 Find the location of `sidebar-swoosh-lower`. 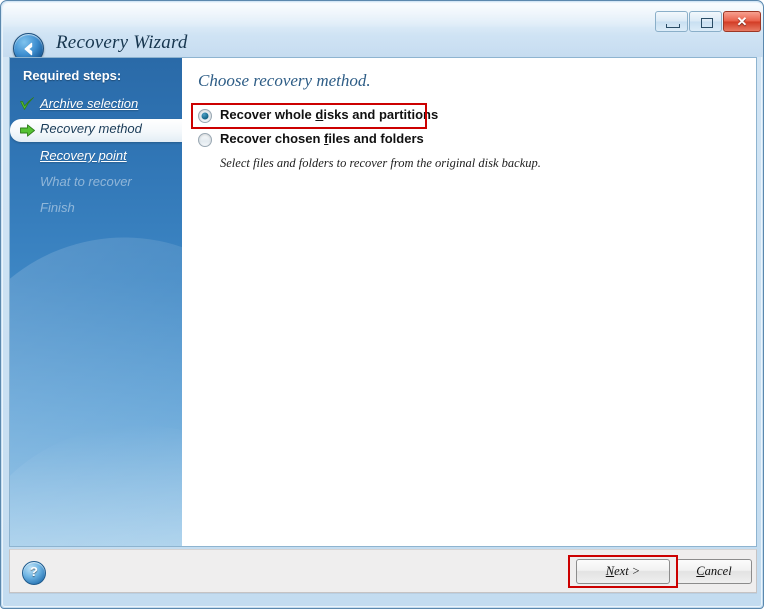

sidebar-swoosh-lower is located at coordinates (96, 475).